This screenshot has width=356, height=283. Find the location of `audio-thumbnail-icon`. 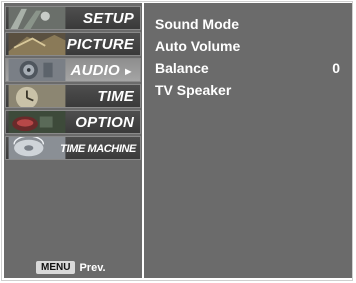

audio-thumbnail-icon is located at coordinates (37, 70).